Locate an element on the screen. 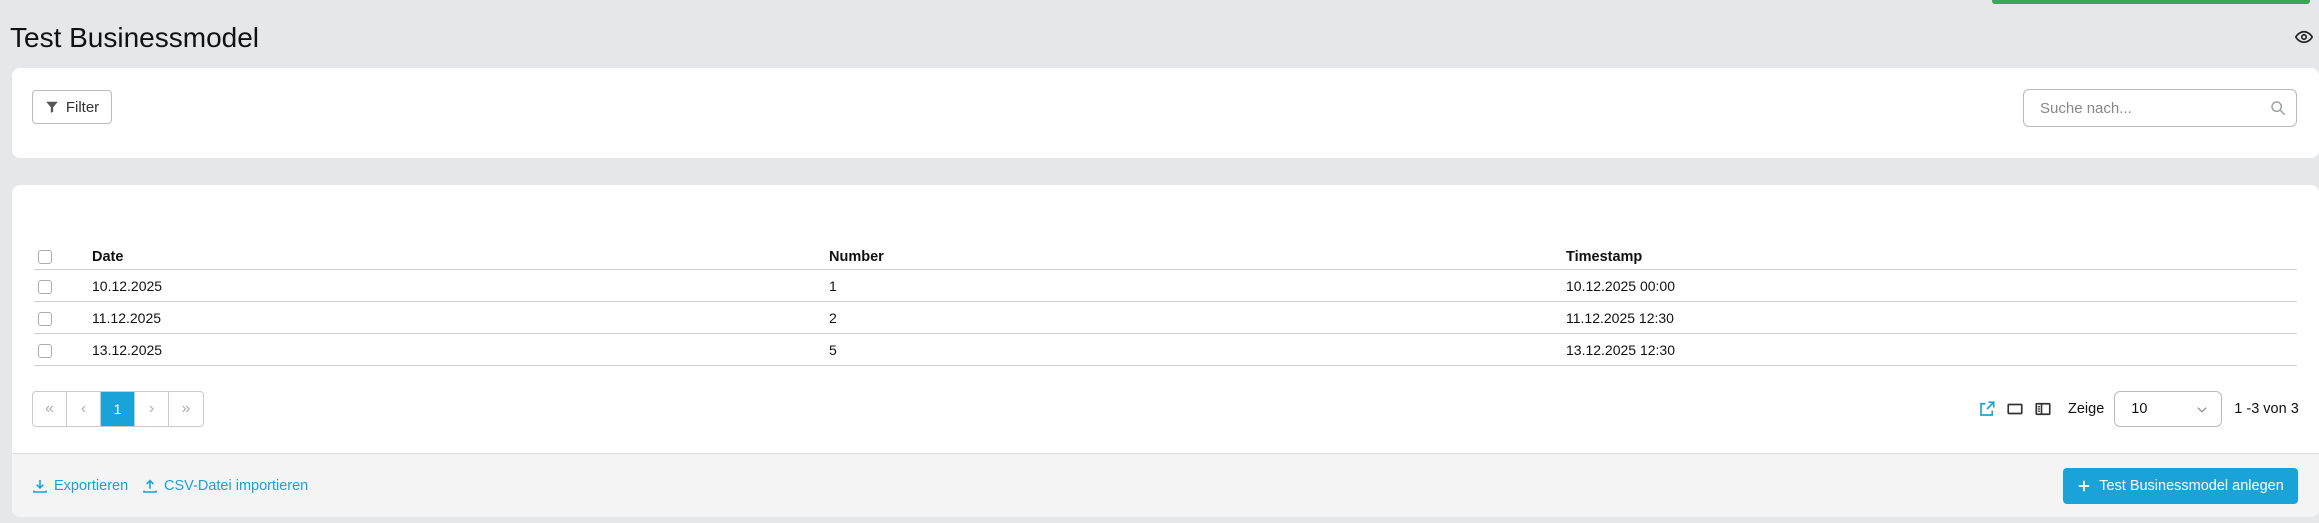 This screenshot has height=523, width=2319. column-header-timestamp: Timestamp is located at coordinates (1931, 252).